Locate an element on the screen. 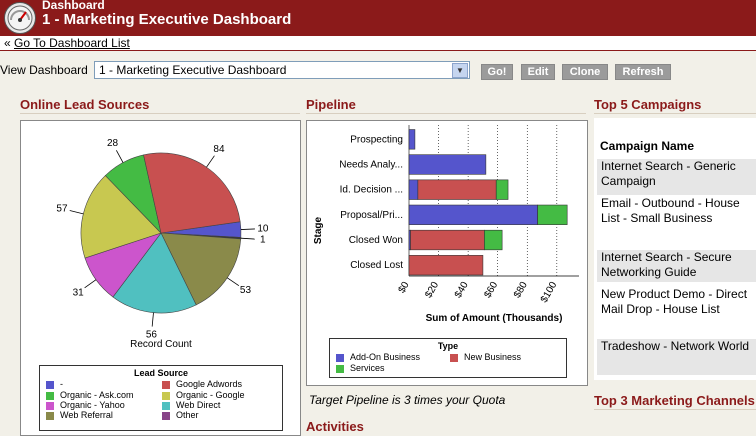  x-tick-label: $100 is located at coordinates (549, 292).